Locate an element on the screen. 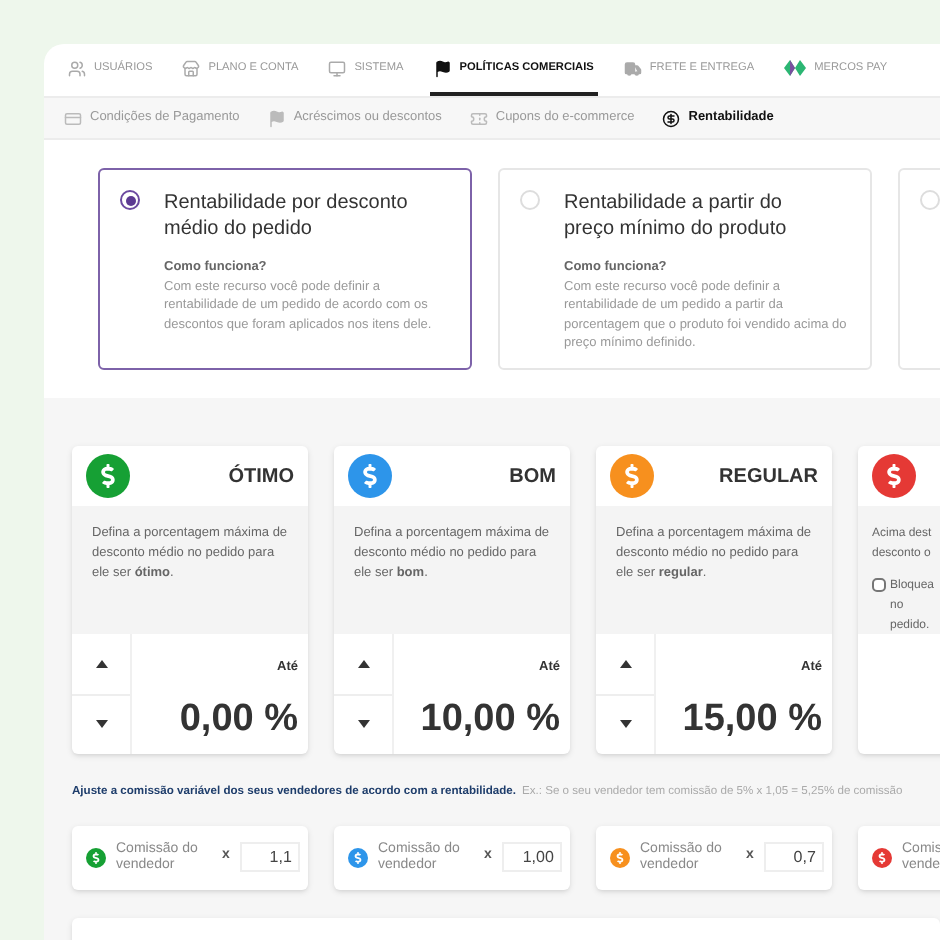  logo-icon is located at coordinates (795, 68).